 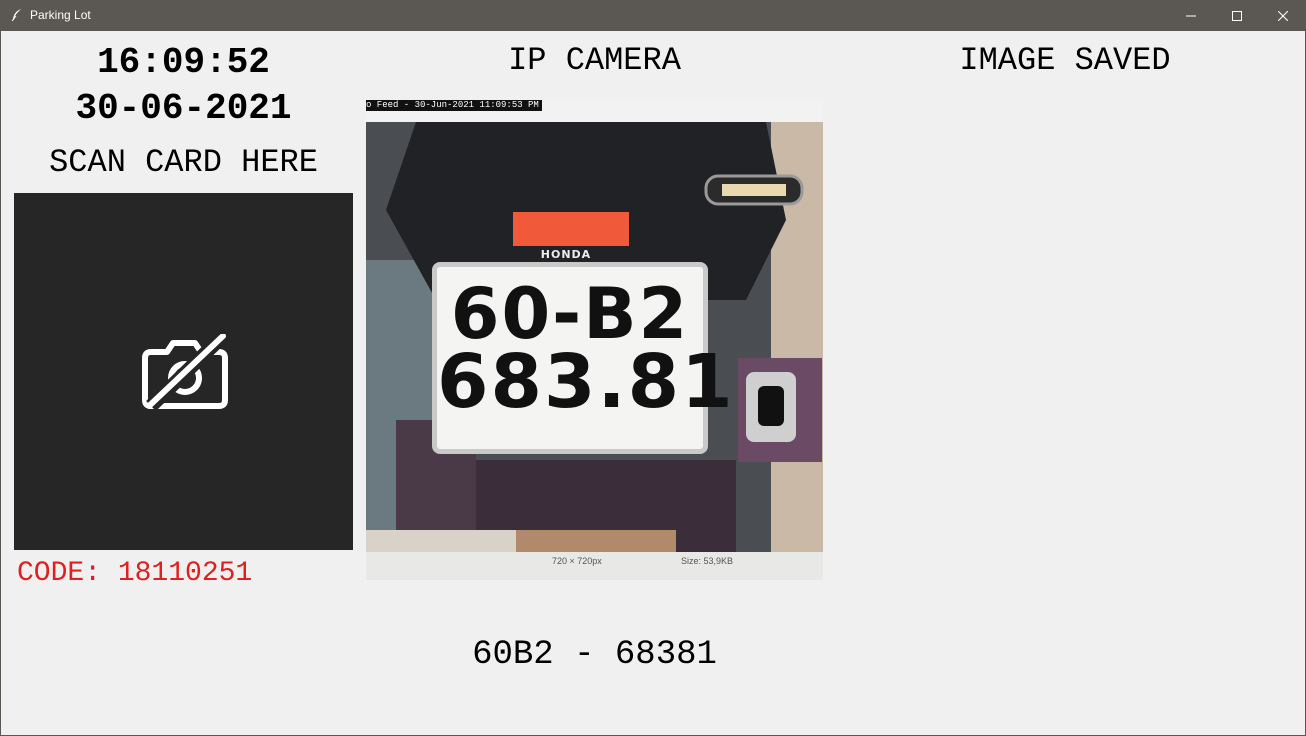 I want to click on minimize-button, so click(x=1191, y=15).